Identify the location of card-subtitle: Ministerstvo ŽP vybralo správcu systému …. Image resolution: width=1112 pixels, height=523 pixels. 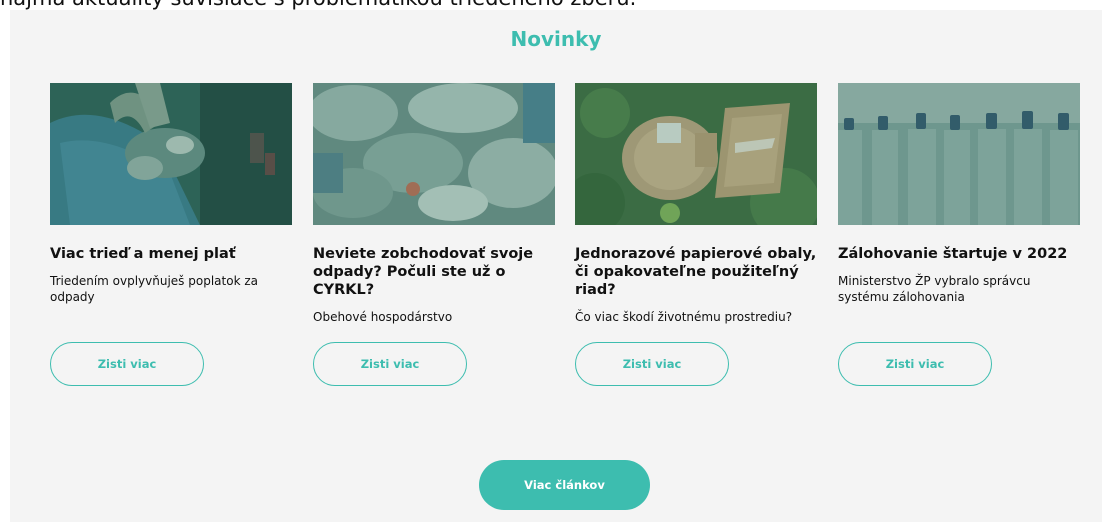
(934, 289).